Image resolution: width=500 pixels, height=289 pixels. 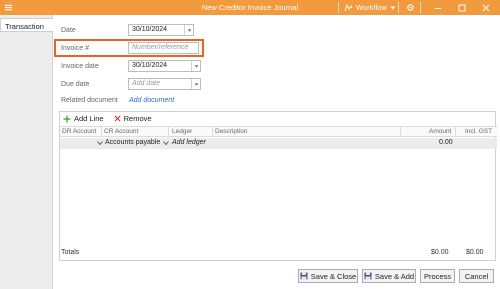 What do you see at coordinates (394, 276) in the screenshot?
I see `save-add-label: Save & Add` at bounding box center [394, 276].